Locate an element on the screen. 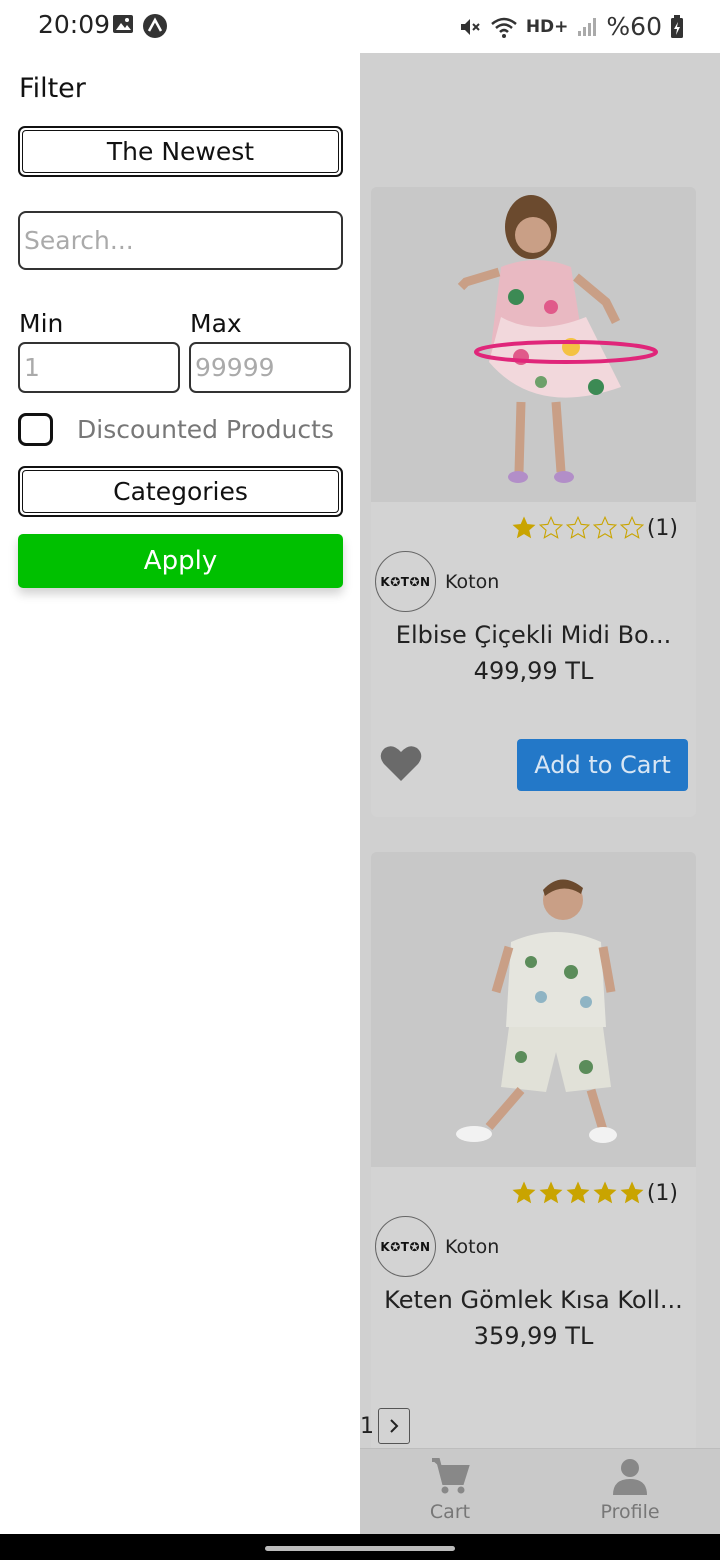 This screenshot has width=720, height=1560. status-time: 20:09 is located at coordinates (74, 24).